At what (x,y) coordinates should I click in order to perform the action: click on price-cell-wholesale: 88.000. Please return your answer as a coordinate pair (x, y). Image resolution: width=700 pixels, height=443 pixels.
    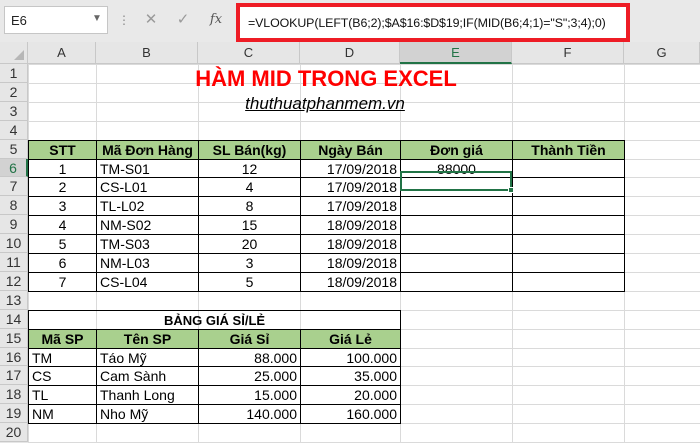
    Looking at the image, I should click on (249, 357).